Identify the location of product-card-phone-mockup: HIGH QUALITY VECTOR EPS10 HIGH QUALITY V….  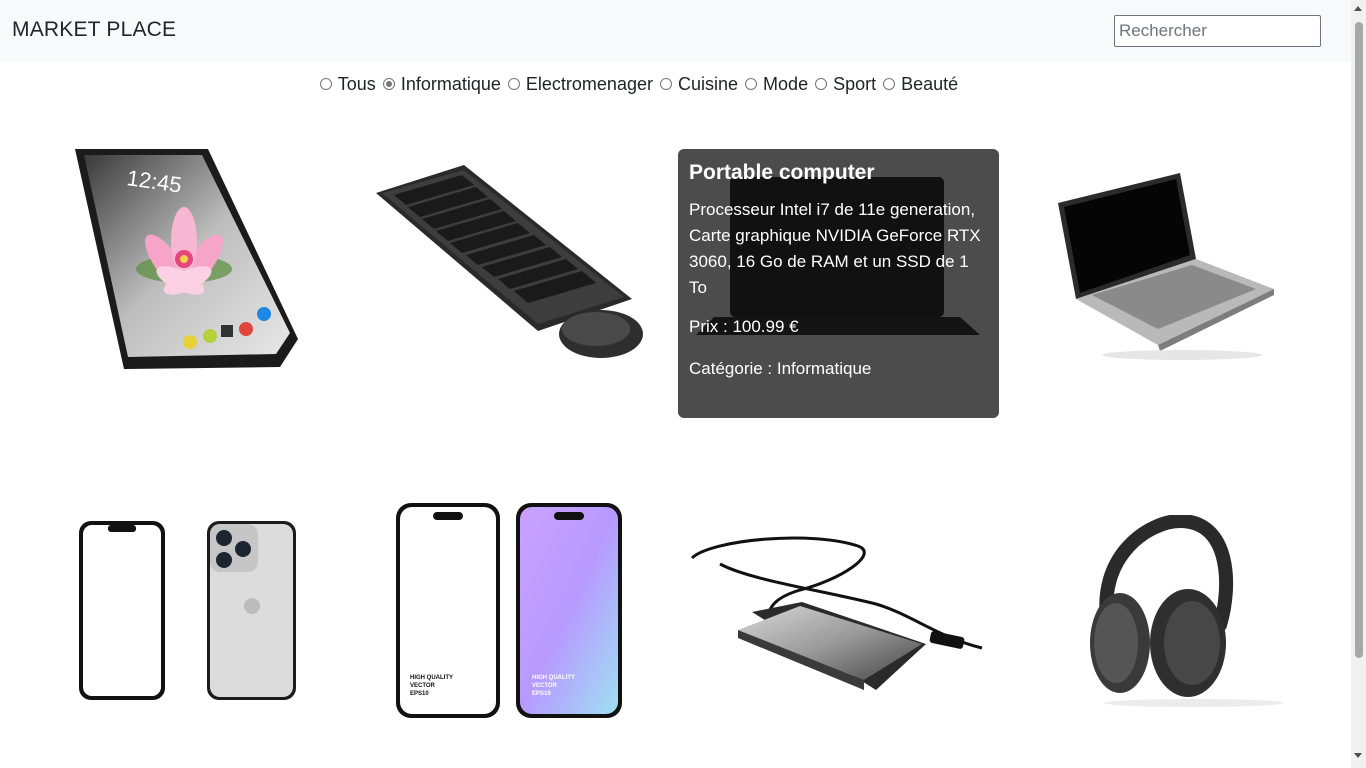
(513, 611).